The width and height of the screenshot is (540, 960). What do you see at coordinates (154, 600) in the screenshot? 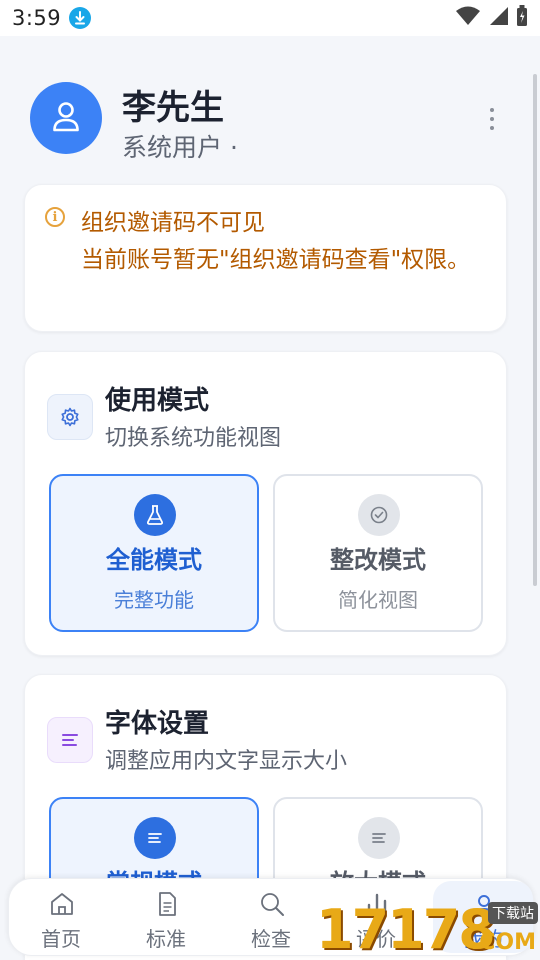
I see `option-subtitle: 完整功能` at bounding box center [154, 600].